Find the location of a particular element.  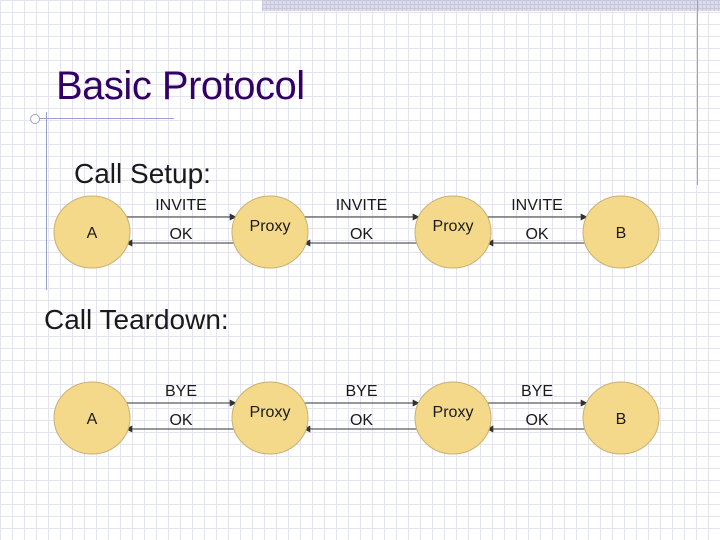

setup-request-label-1: INVITE is located at coordinates (181, 205).